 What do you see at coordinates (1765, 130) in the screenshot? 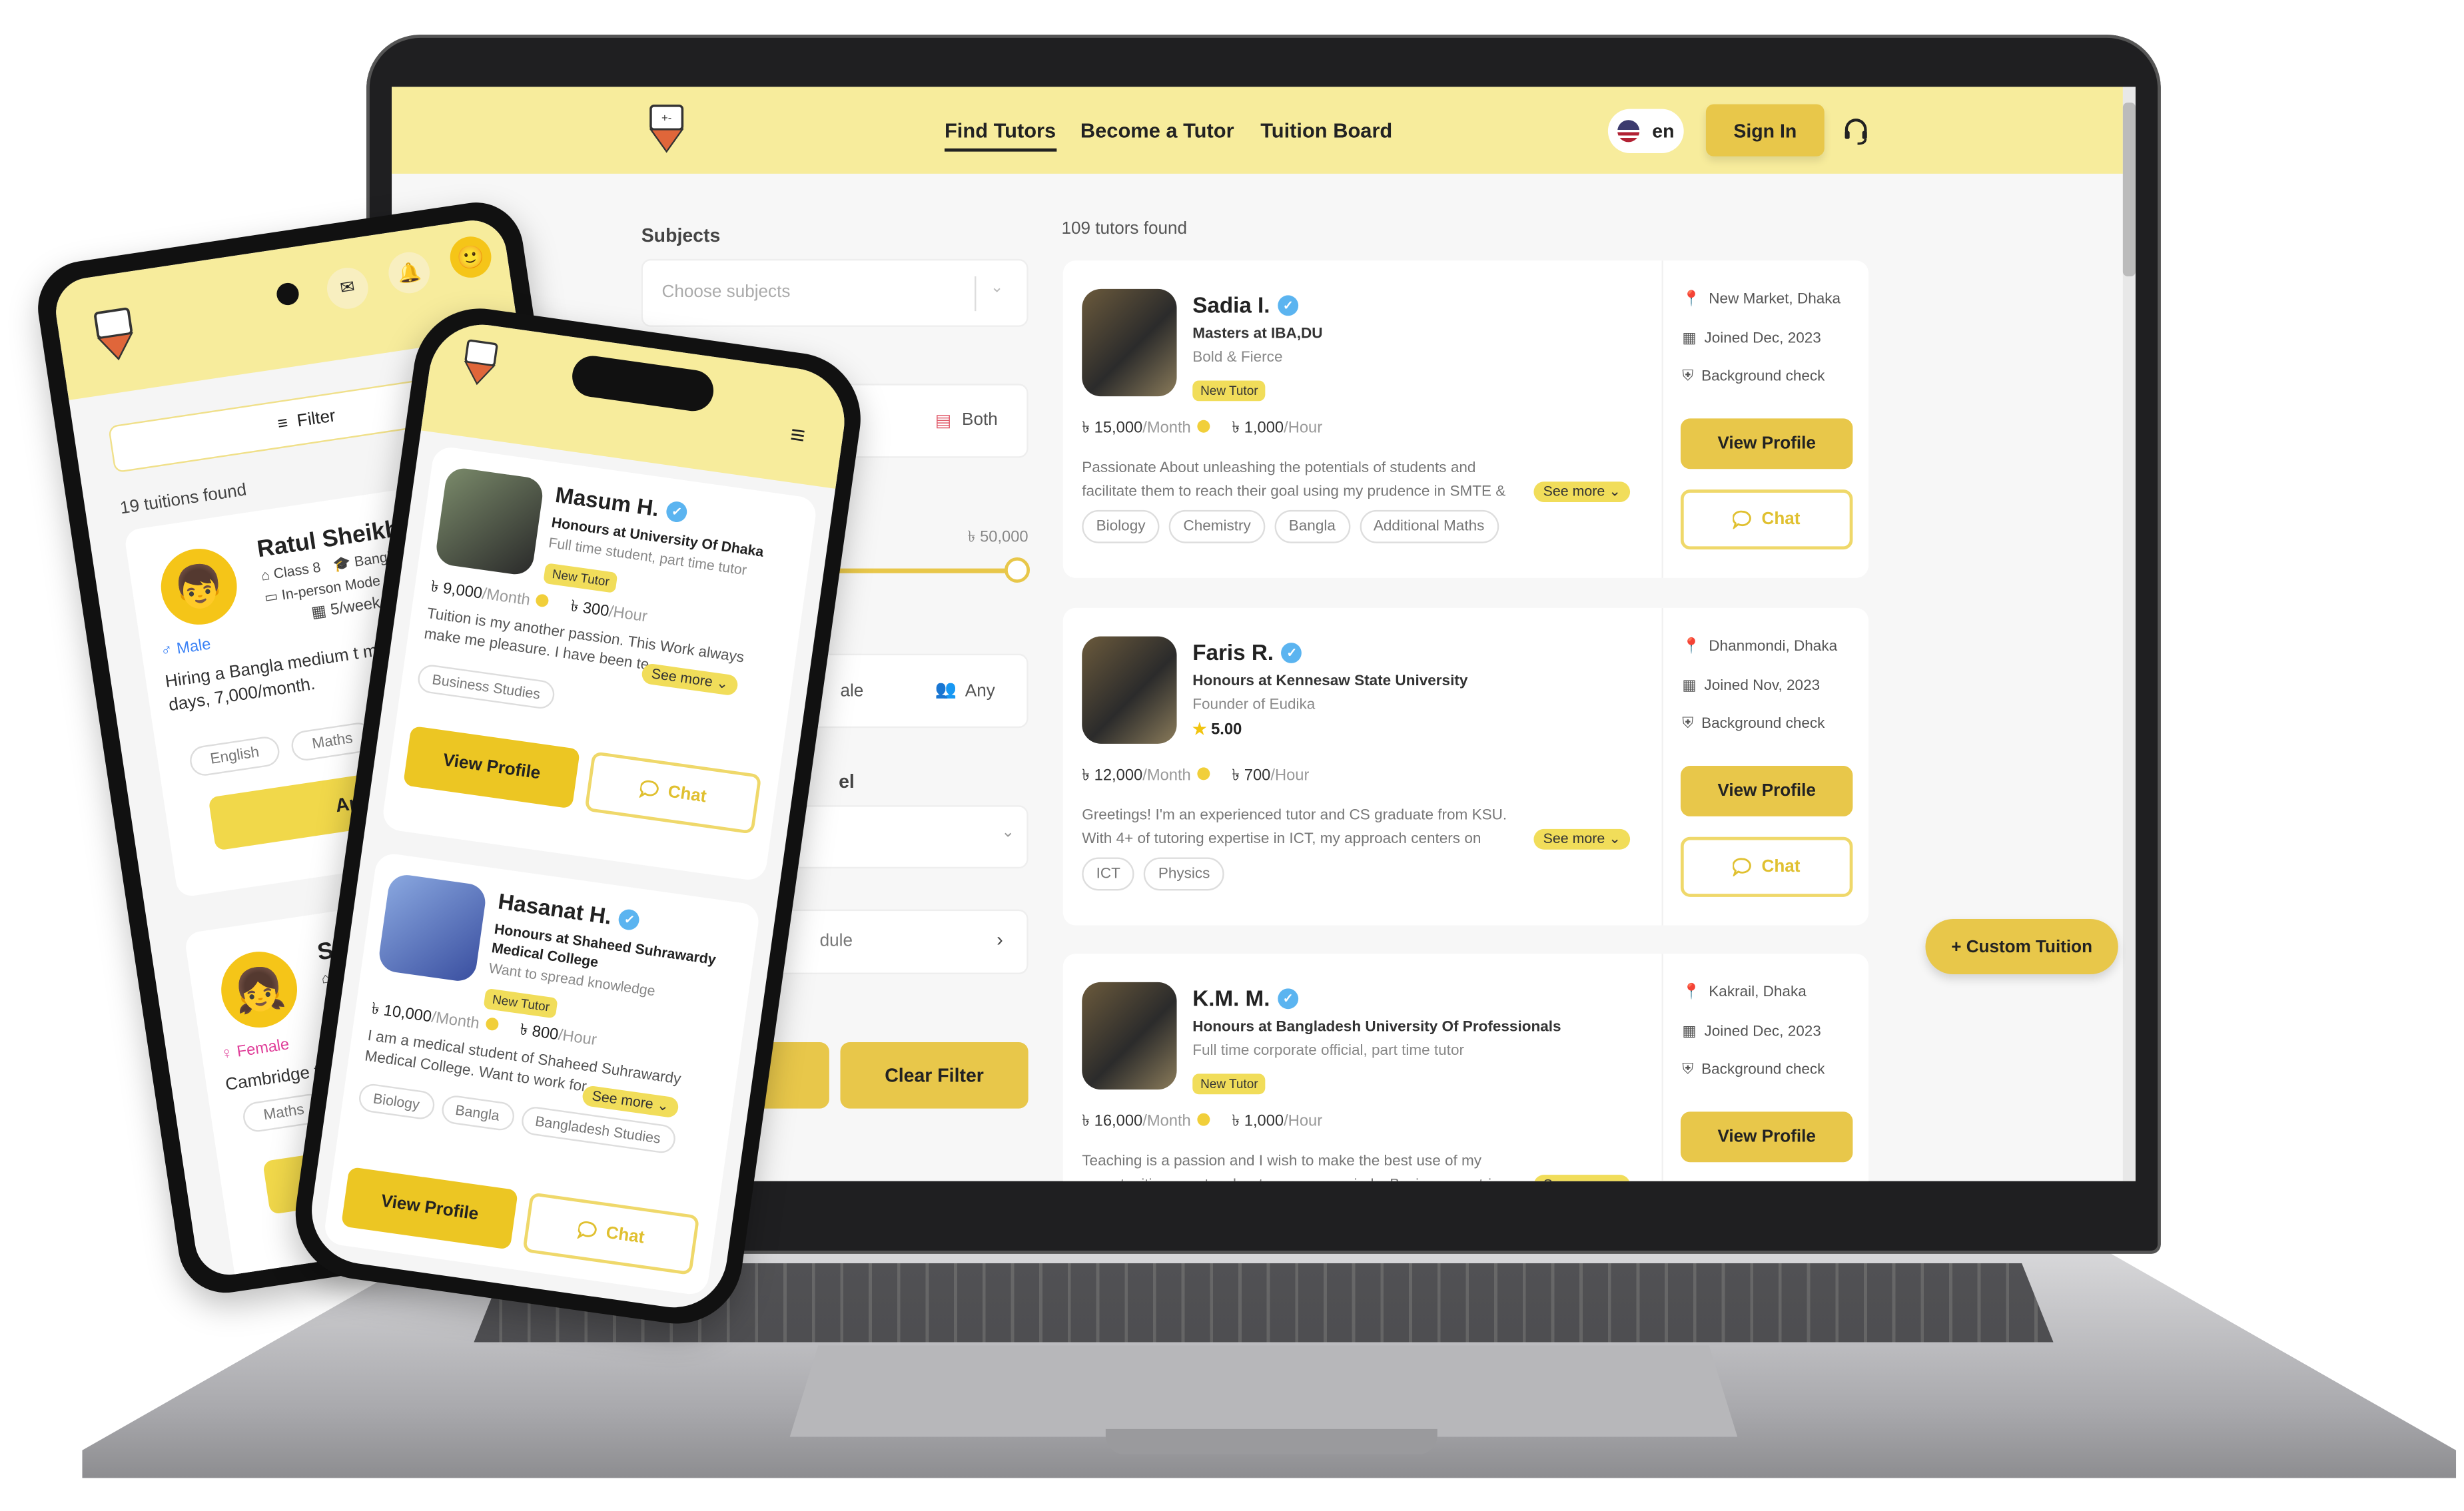
I see `sign-in-button: Sign In` at bounding box center [1765, 130].